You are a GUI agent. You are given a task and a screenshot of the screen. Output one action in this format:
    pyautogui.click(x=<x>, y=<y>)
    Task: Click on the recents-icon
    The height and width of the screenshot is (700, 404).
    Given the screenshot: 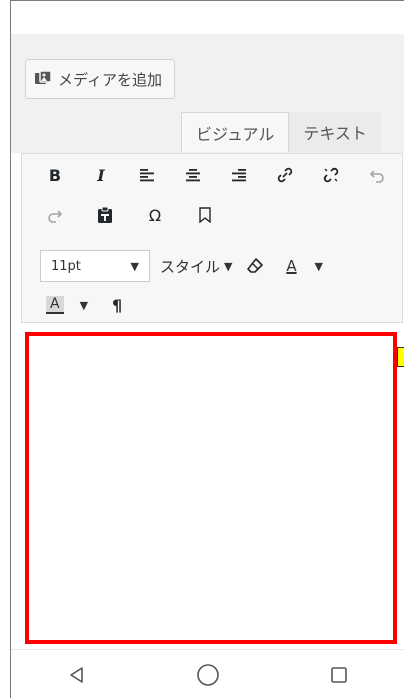 What is the action you would take?
    pyautogui.click(x=339, y=675)
    